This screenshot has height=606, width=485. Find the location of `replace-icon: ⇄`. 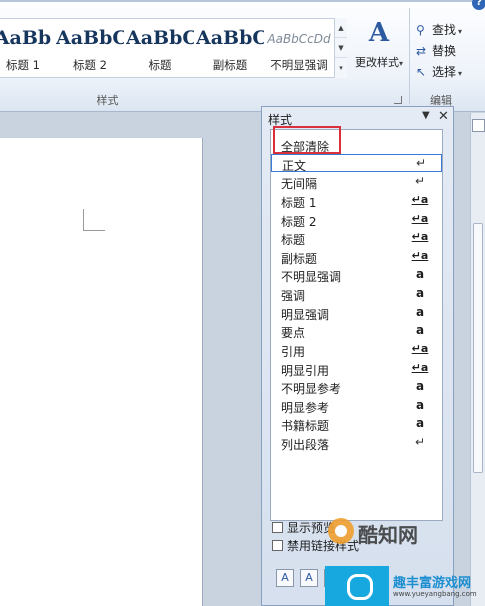

replace-icon: ⇄ is located at coordinates (421, 51).